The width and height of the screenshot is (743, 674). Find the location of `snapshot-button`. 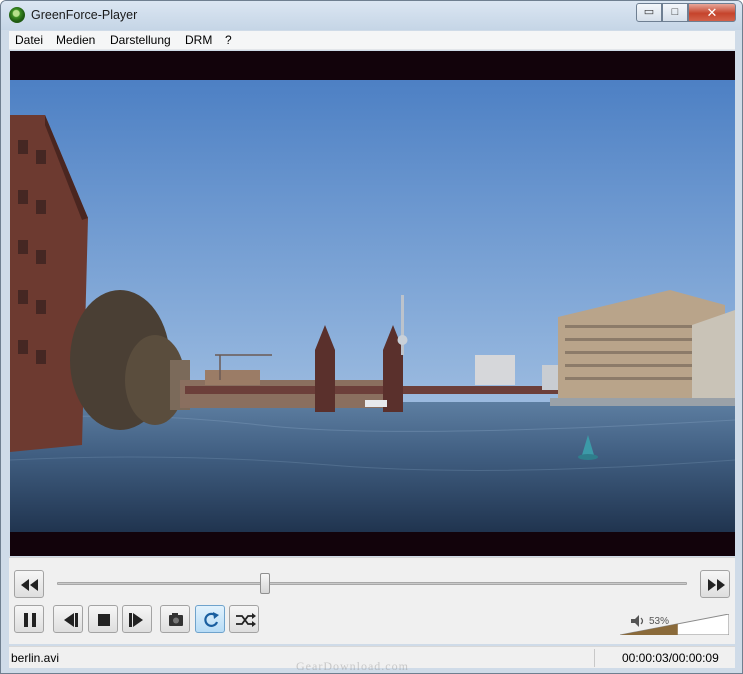

snapshot-button is located at coordinates (175, 619).